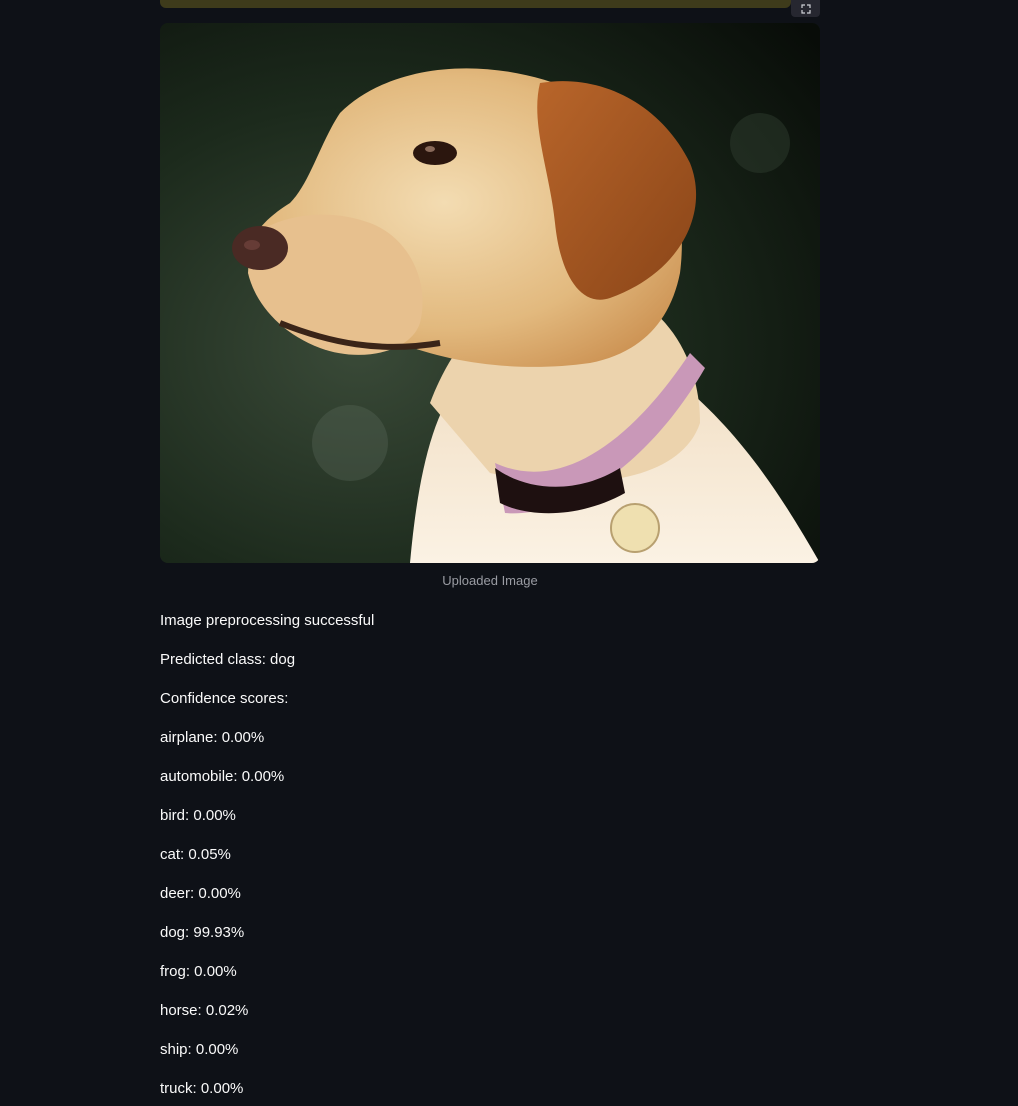 This screenshot has width=1018, height=1106. What do you see at coordinates (198, 815) in the screenshot?
I see `score-bird: bird: 0.00%` at bounding box center [198, 815].